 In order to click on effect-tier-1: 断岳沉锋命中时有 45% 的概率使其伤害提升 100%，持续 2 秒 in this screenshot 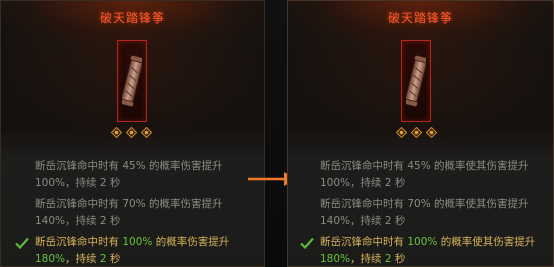, I will do `click(424, 174)`.